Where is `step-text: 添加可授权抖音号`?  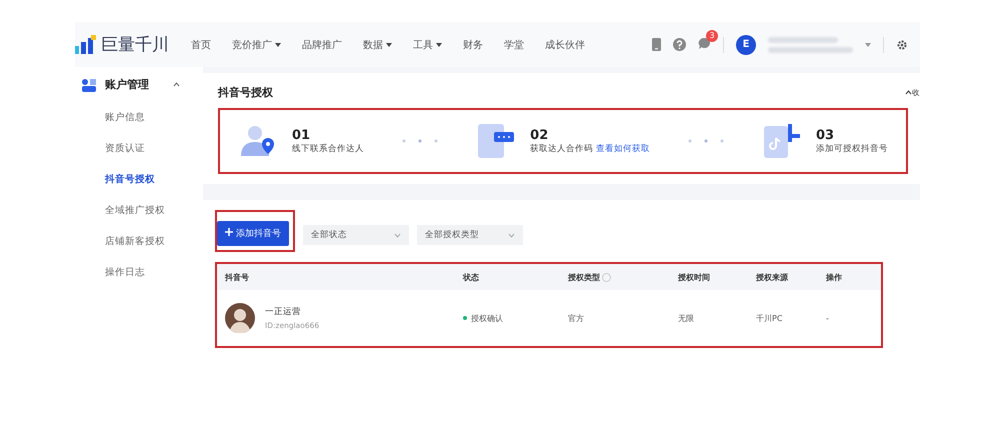 step-text: 添加可授权抖音号 is located at coordinates (852, 149).